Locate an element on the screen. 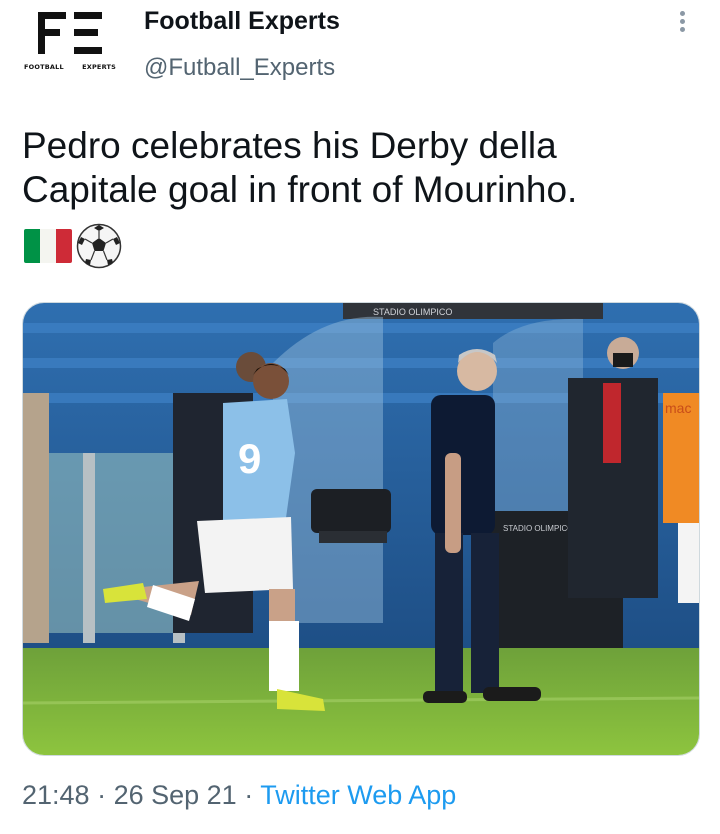 The image size is (720, 834). stadium-banner-text: STADIO OLIMPICO is located at coordinates (412, 312).